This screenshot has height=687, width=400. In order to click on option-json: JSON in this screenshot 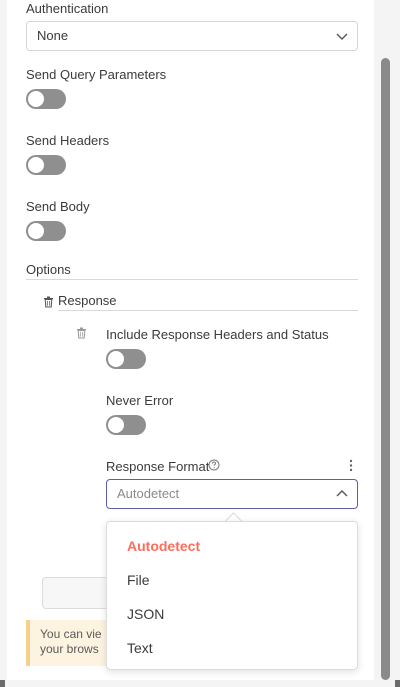, I will do `click(145, 614)`.